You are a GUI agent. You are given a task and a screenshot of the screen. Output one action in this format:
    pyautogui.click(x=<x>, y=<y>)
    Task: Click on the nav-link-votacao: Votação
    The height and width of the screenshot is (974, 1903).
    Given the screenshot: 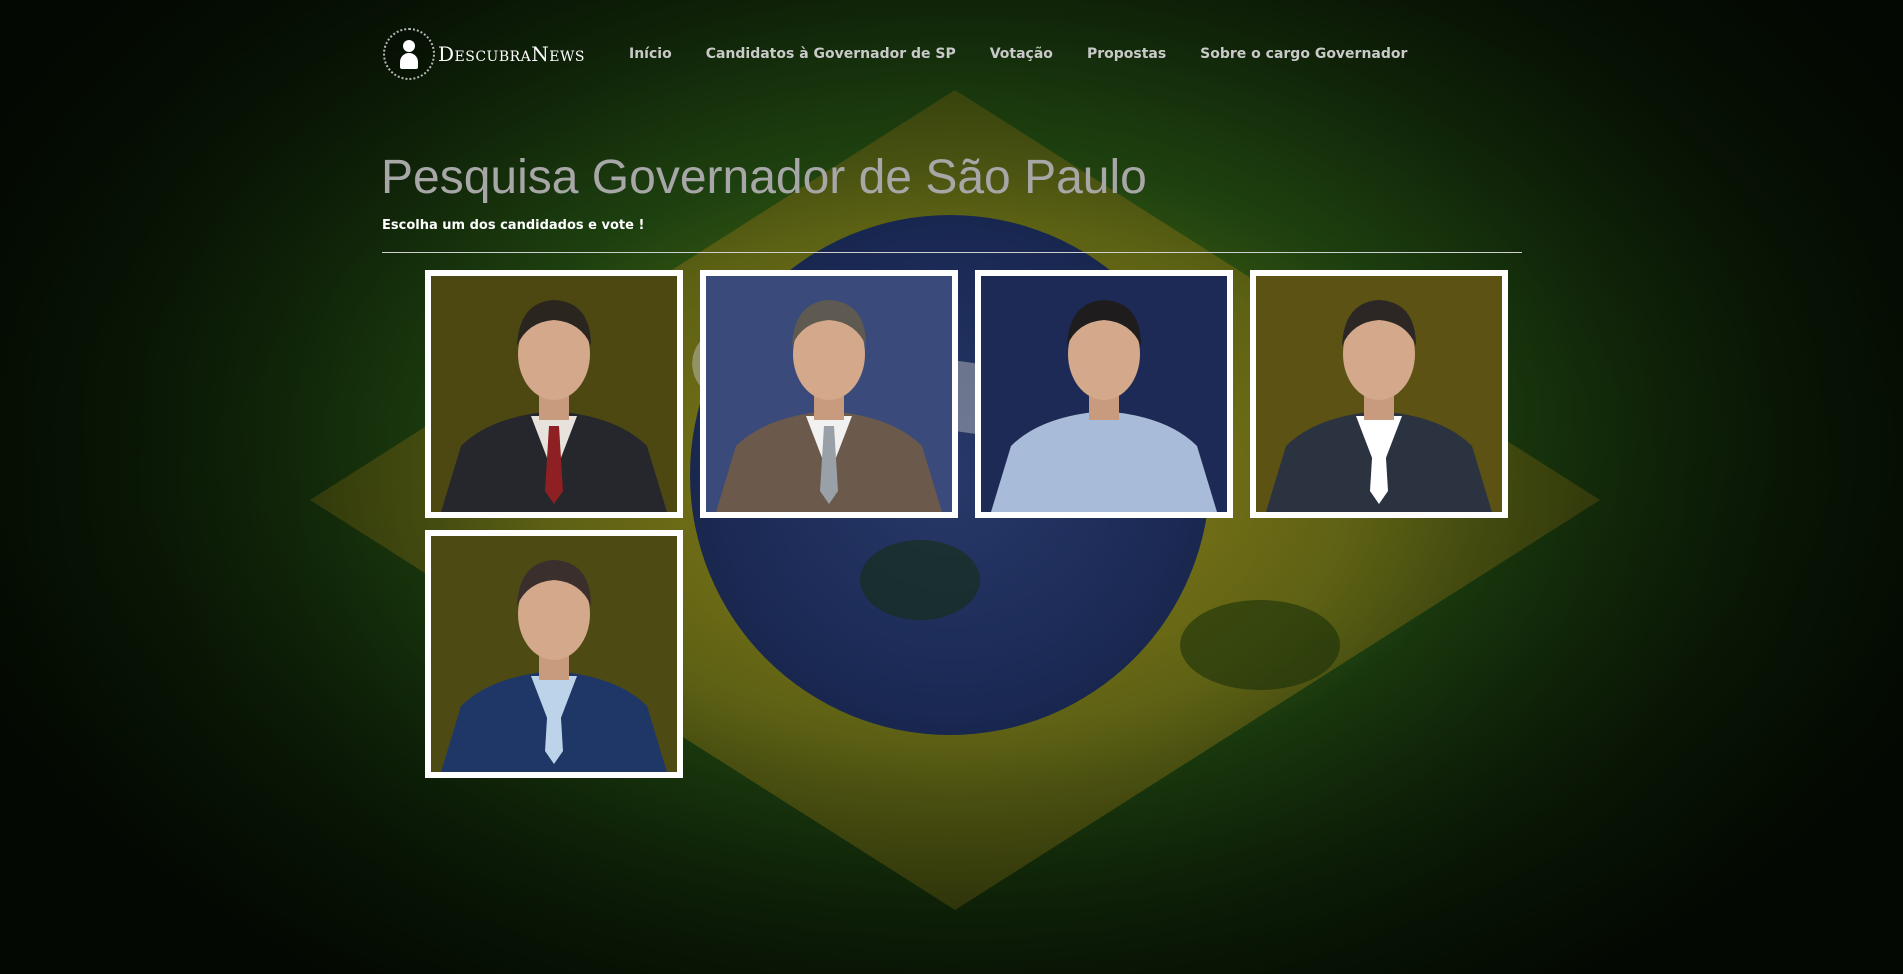 What is the action you would take?
    pyautogui.click(x=1021, y=54)
    